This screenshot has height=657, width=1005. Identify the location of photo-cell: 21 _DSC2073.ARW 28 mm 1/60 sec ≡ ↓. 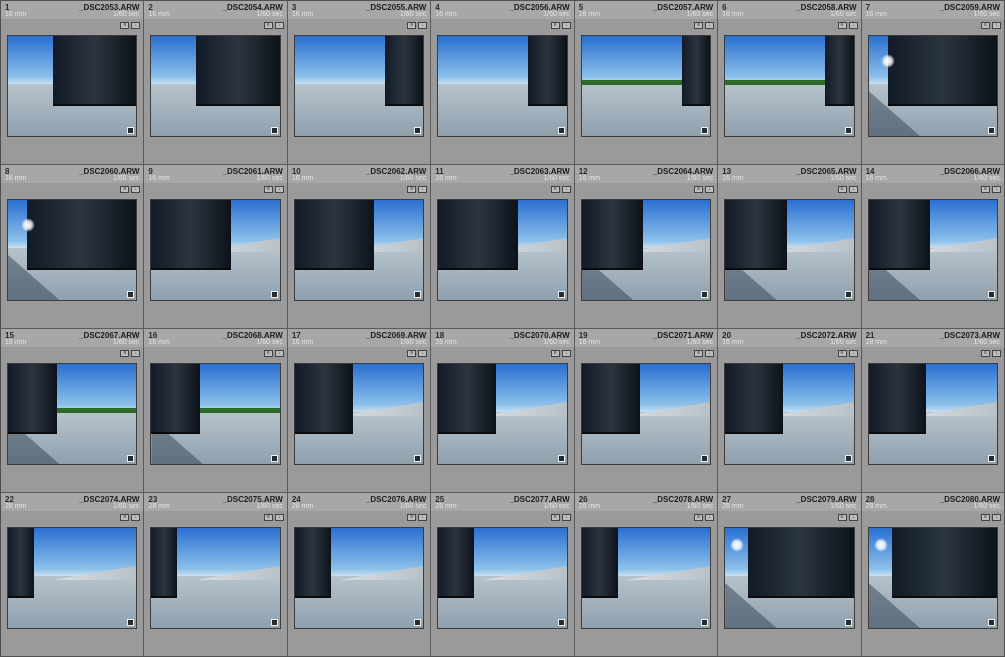
(932, 410).